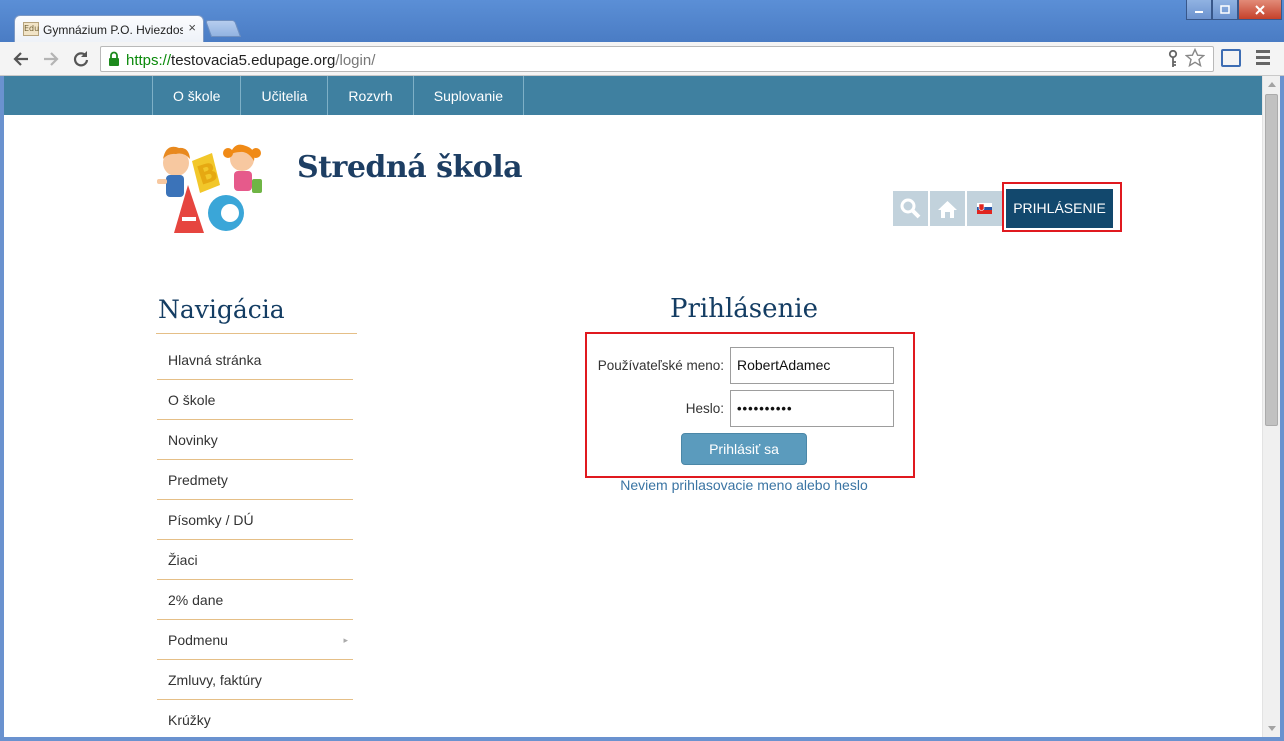  I want to click on close-icon, so click(1260, 10).